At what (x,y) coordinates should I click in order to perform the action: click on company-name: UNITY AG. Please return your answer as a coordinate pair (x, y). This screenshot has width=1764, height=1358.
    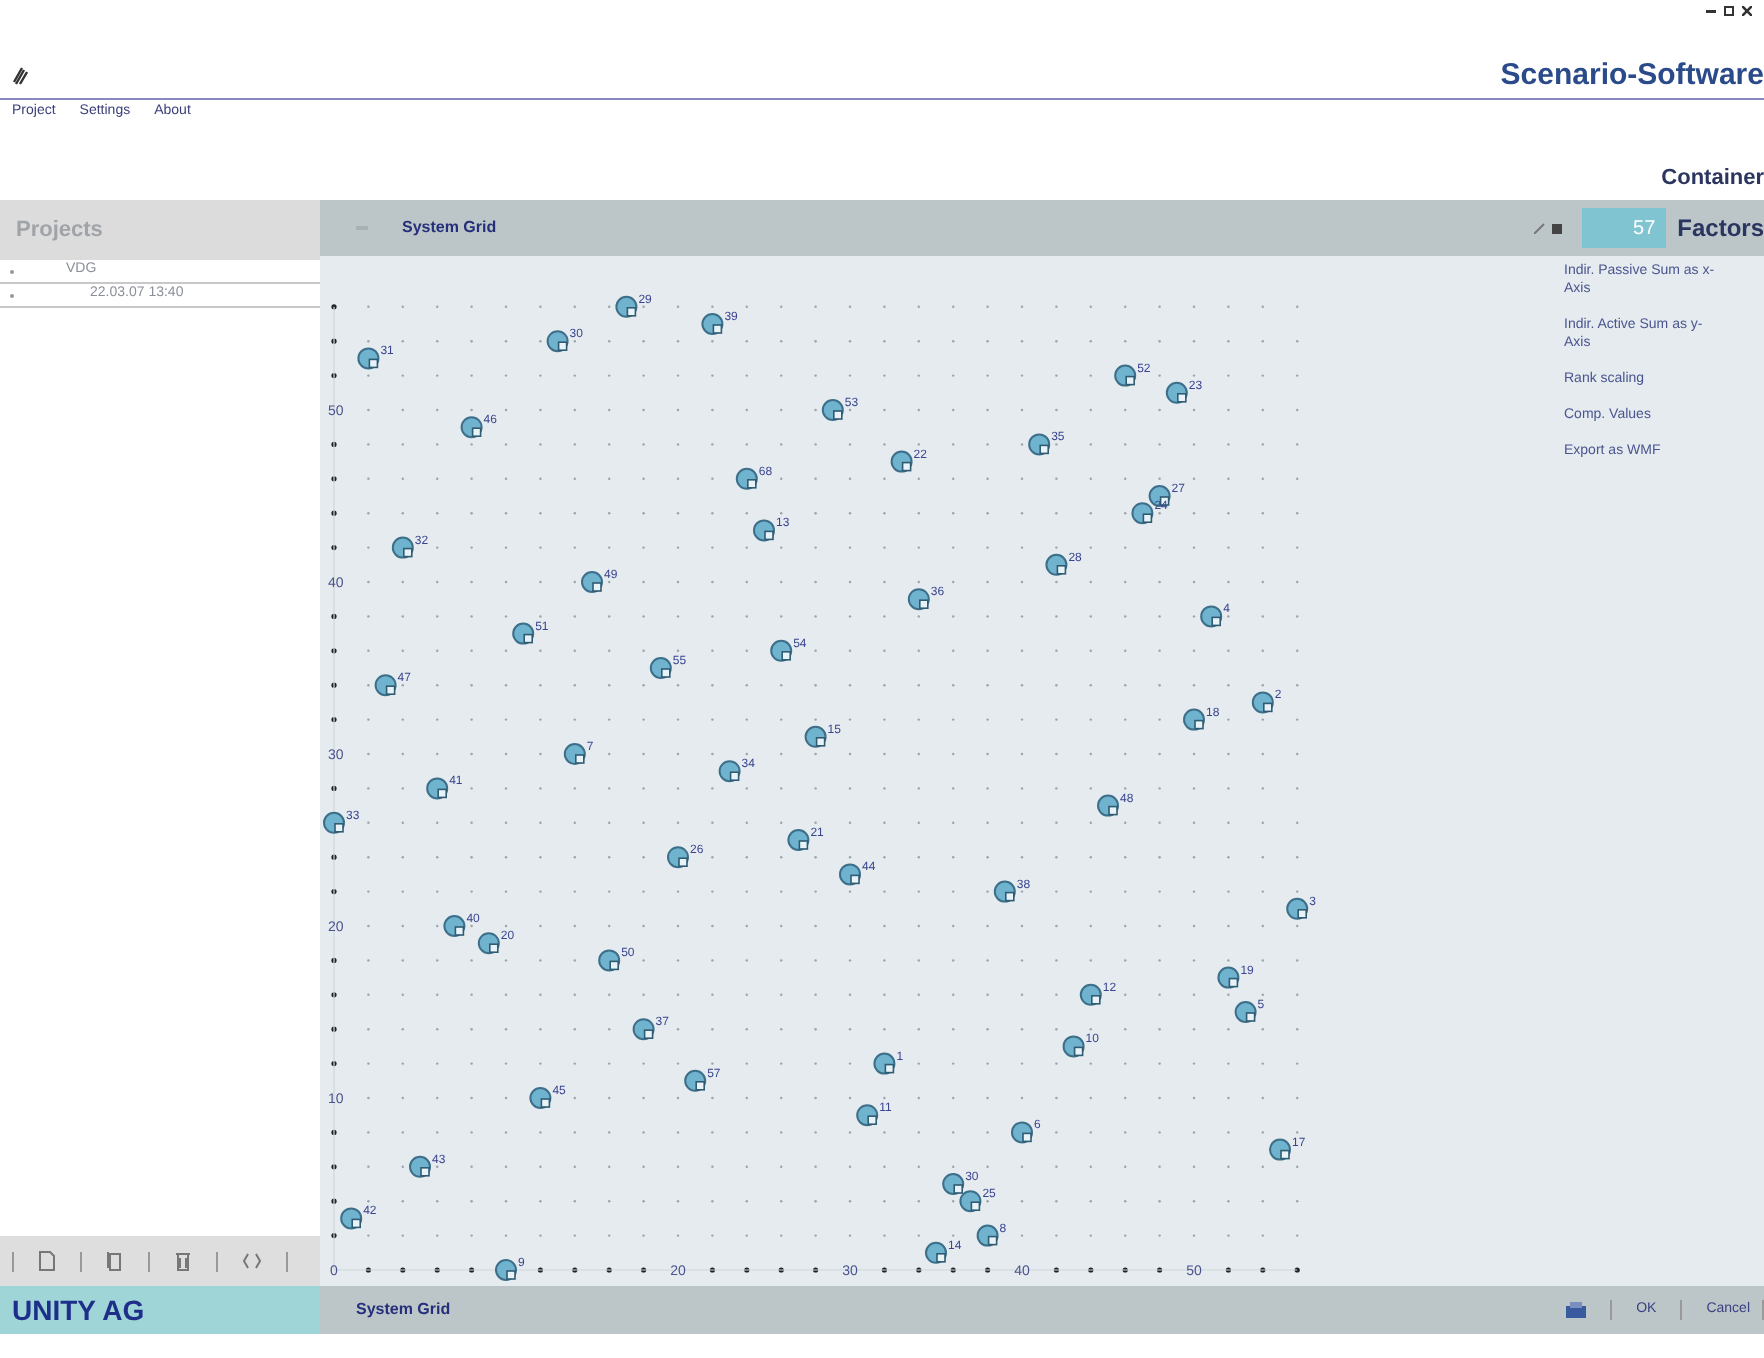
    Looking at the image, I should click on (78, 1310).